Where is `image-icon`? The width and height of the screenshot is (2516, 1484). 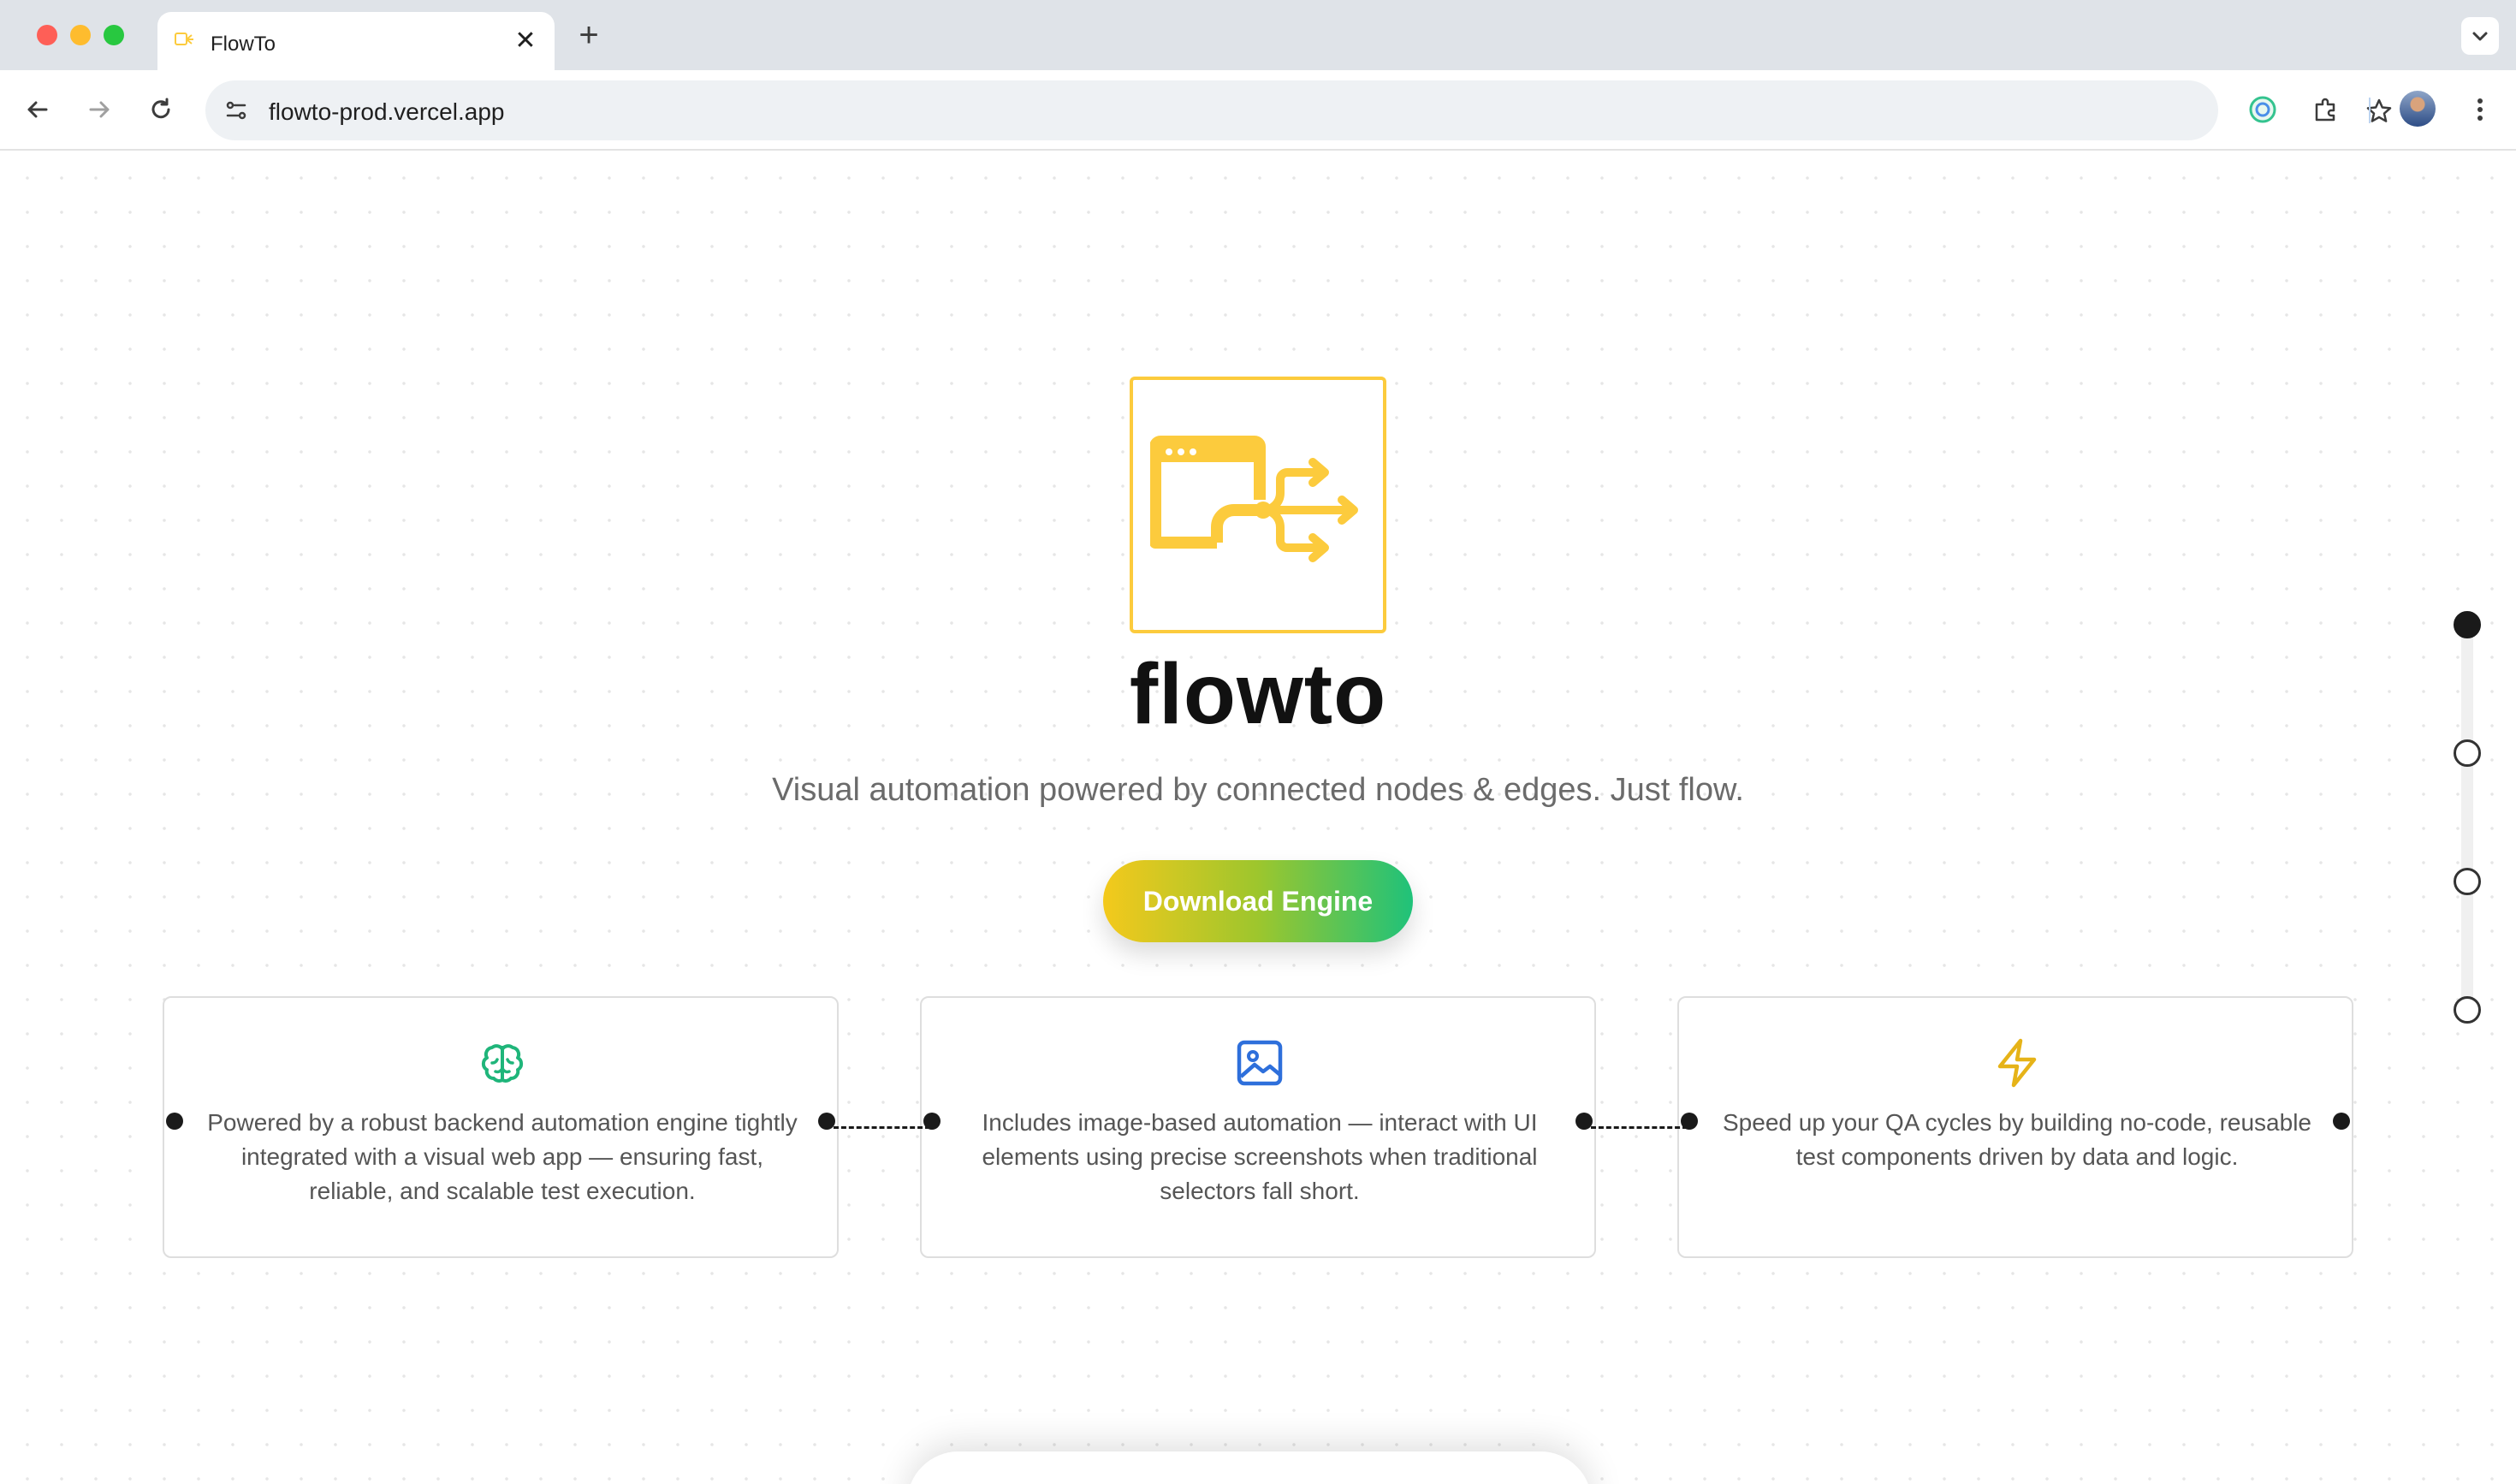 image-icon is located at coordinates (1260, 1063).